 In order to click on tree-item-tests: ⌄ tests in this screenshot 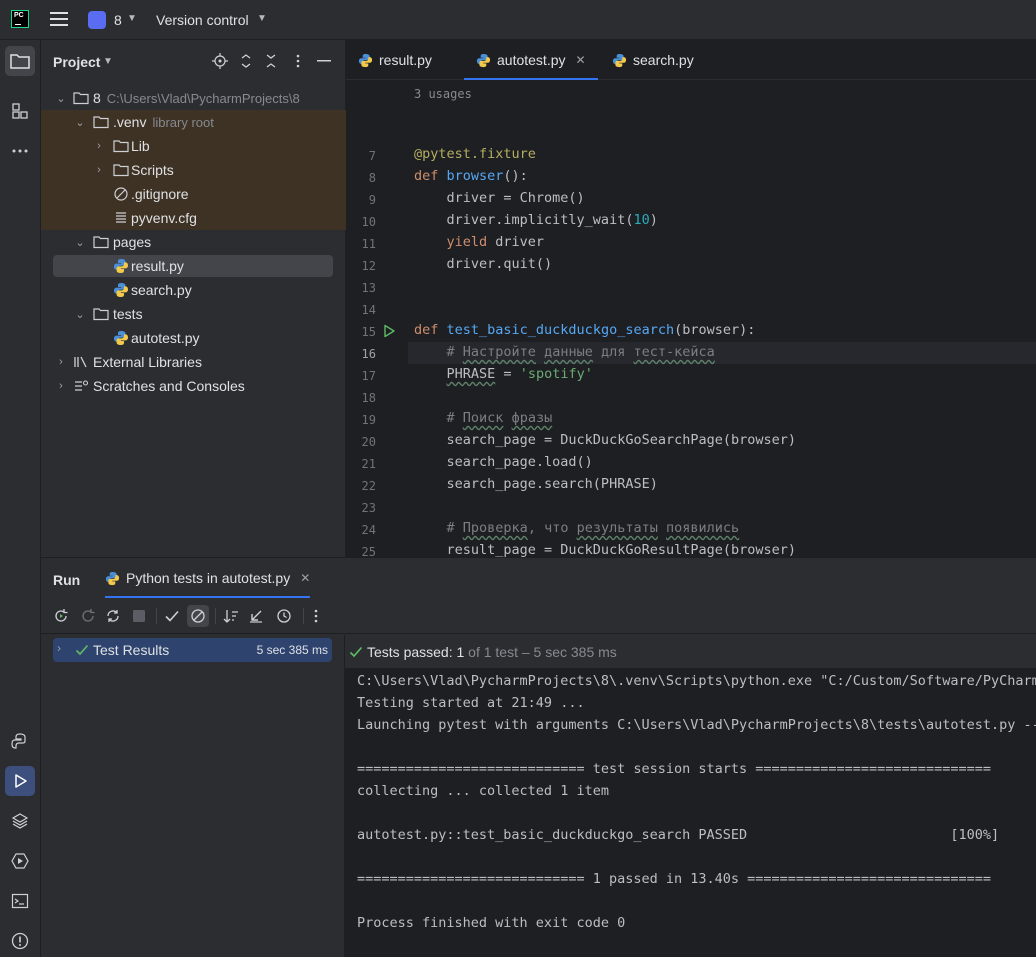, I will do `click(193, 314)`.